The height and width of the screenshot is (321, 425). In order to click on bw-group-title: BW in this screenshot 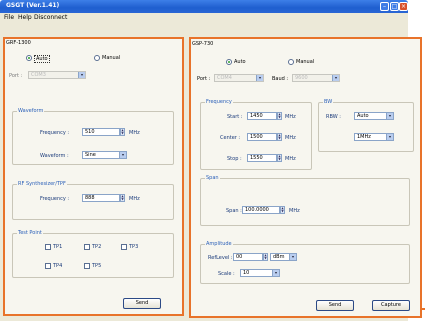, I will do `click(328, 102)`.